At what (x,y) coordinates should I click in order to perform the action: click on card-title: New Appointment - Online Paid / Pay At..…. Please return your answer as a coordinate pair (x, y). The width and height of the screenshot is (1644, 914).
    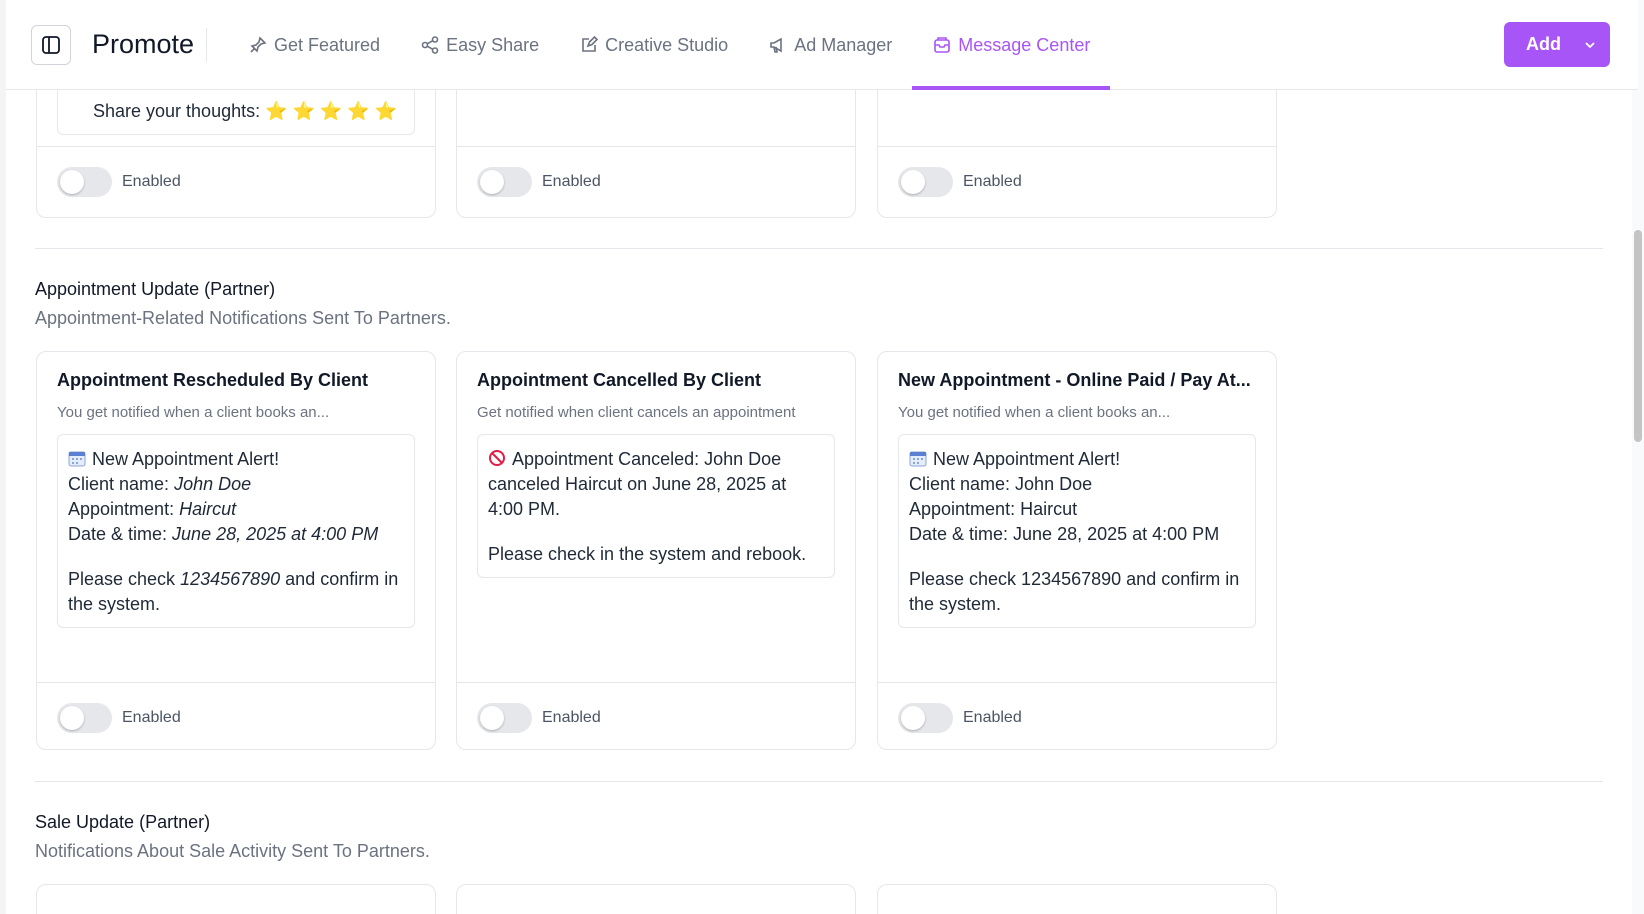
    Looking at the image, I should click on (1074, 380).